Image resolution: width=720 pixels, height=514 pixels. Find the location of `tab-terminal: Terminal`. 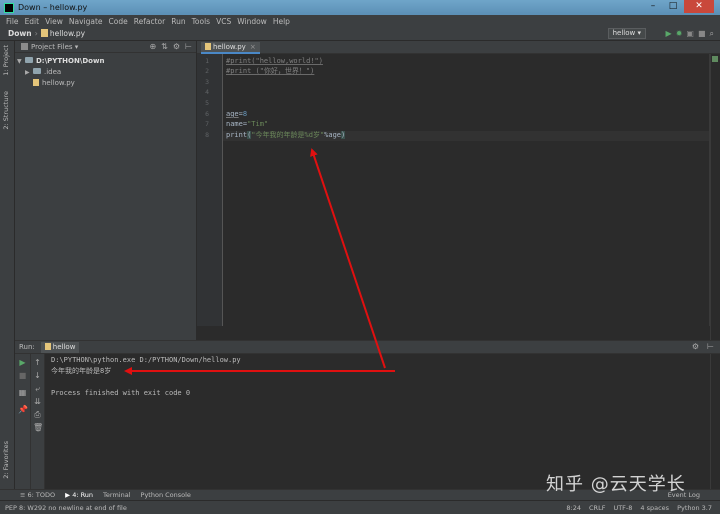

tab-terminal: Terminal is located at coordinates (116, 495).